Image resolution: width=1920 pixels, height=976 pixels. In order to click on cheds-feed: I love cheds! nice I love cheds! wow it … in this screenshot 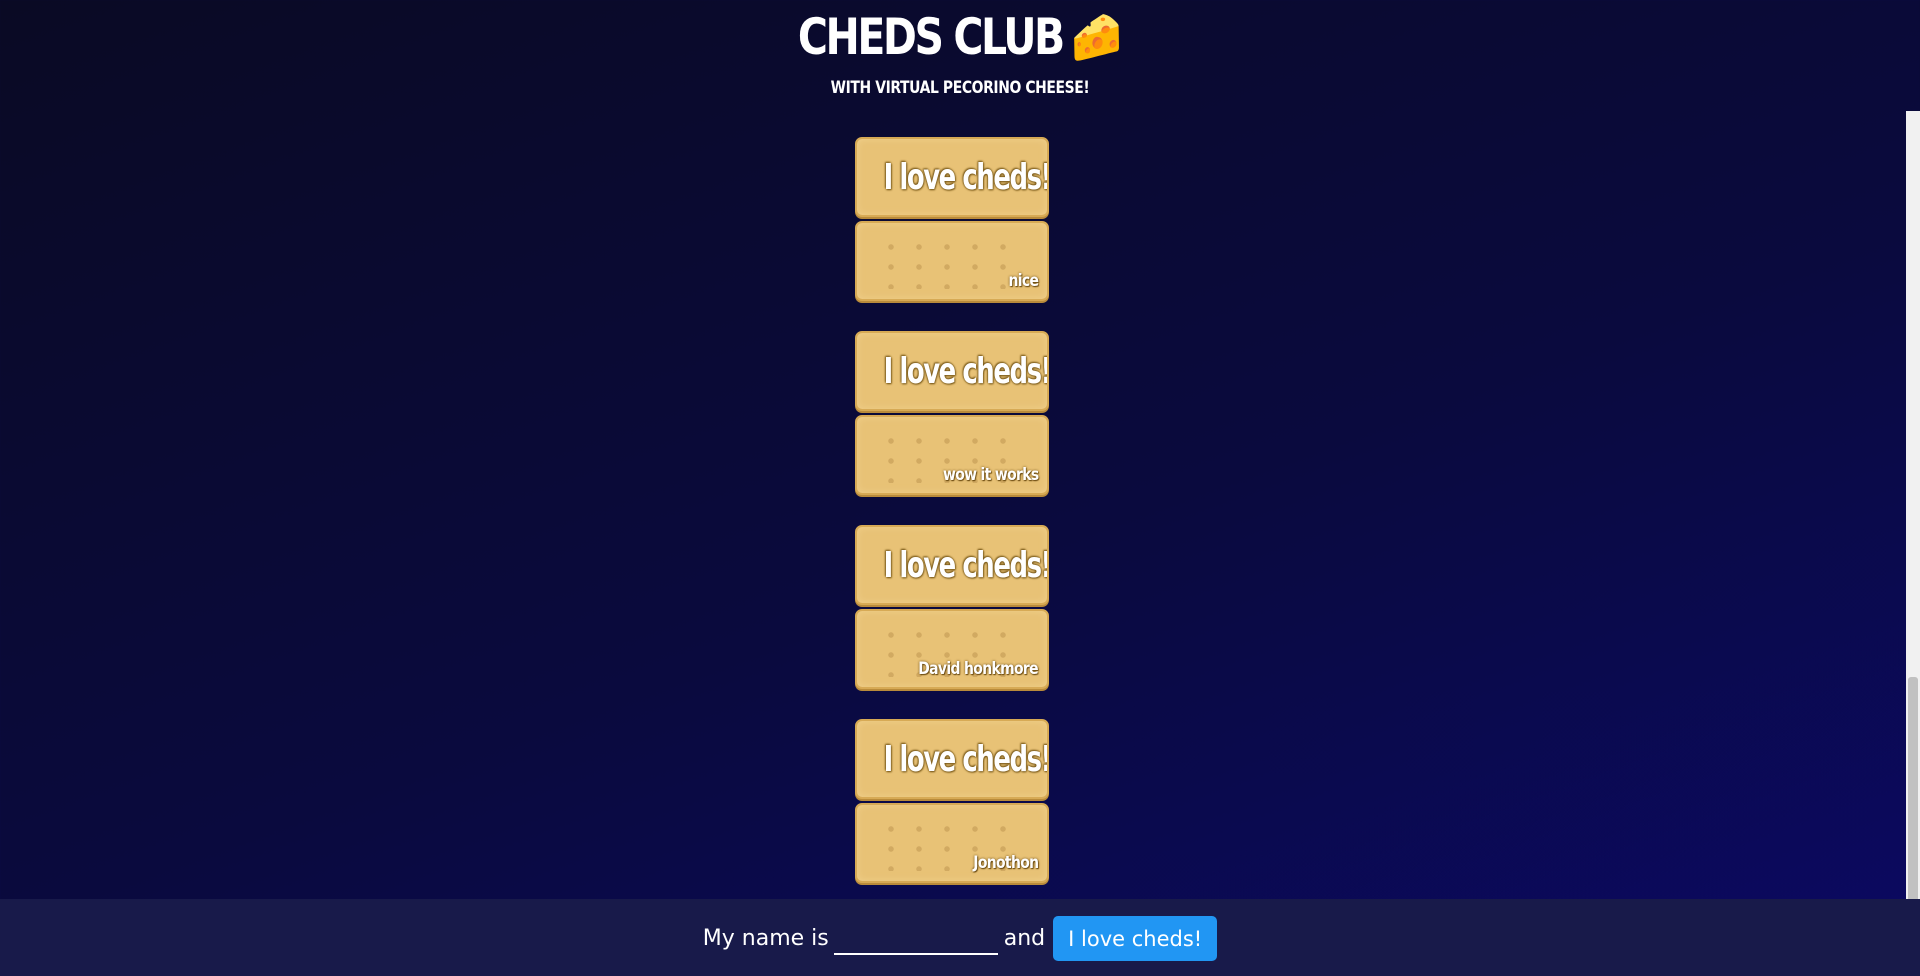, I will do `click(952, 525)`.